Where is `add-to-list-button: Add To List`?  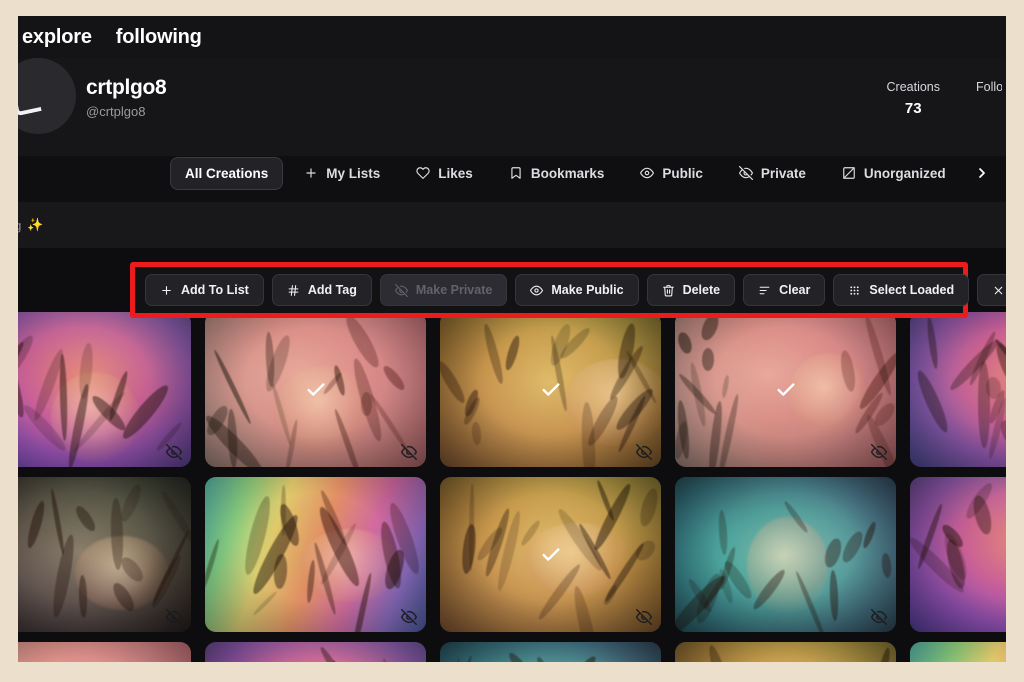
add-to-list-button: Add To List is located at coordinates (204, 290).